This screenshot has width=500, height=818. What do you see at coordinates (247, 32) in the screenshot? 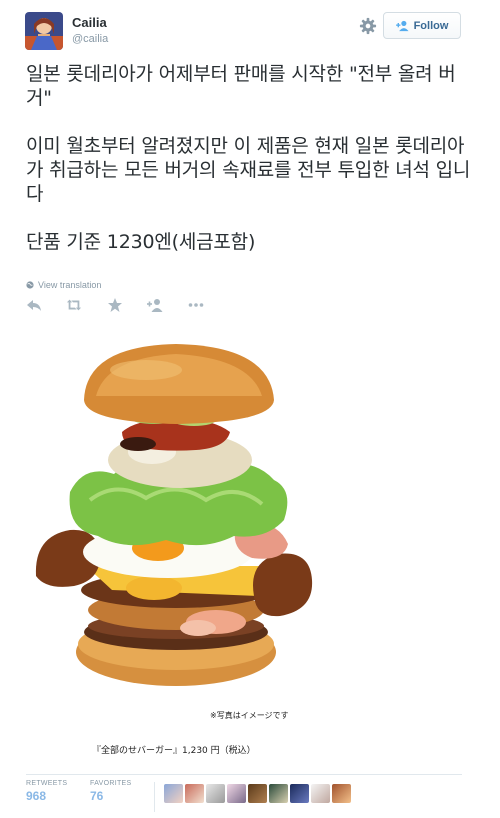
I see `tweet-header: Cailia @cailia Follow` at bounding box center [247, 32].